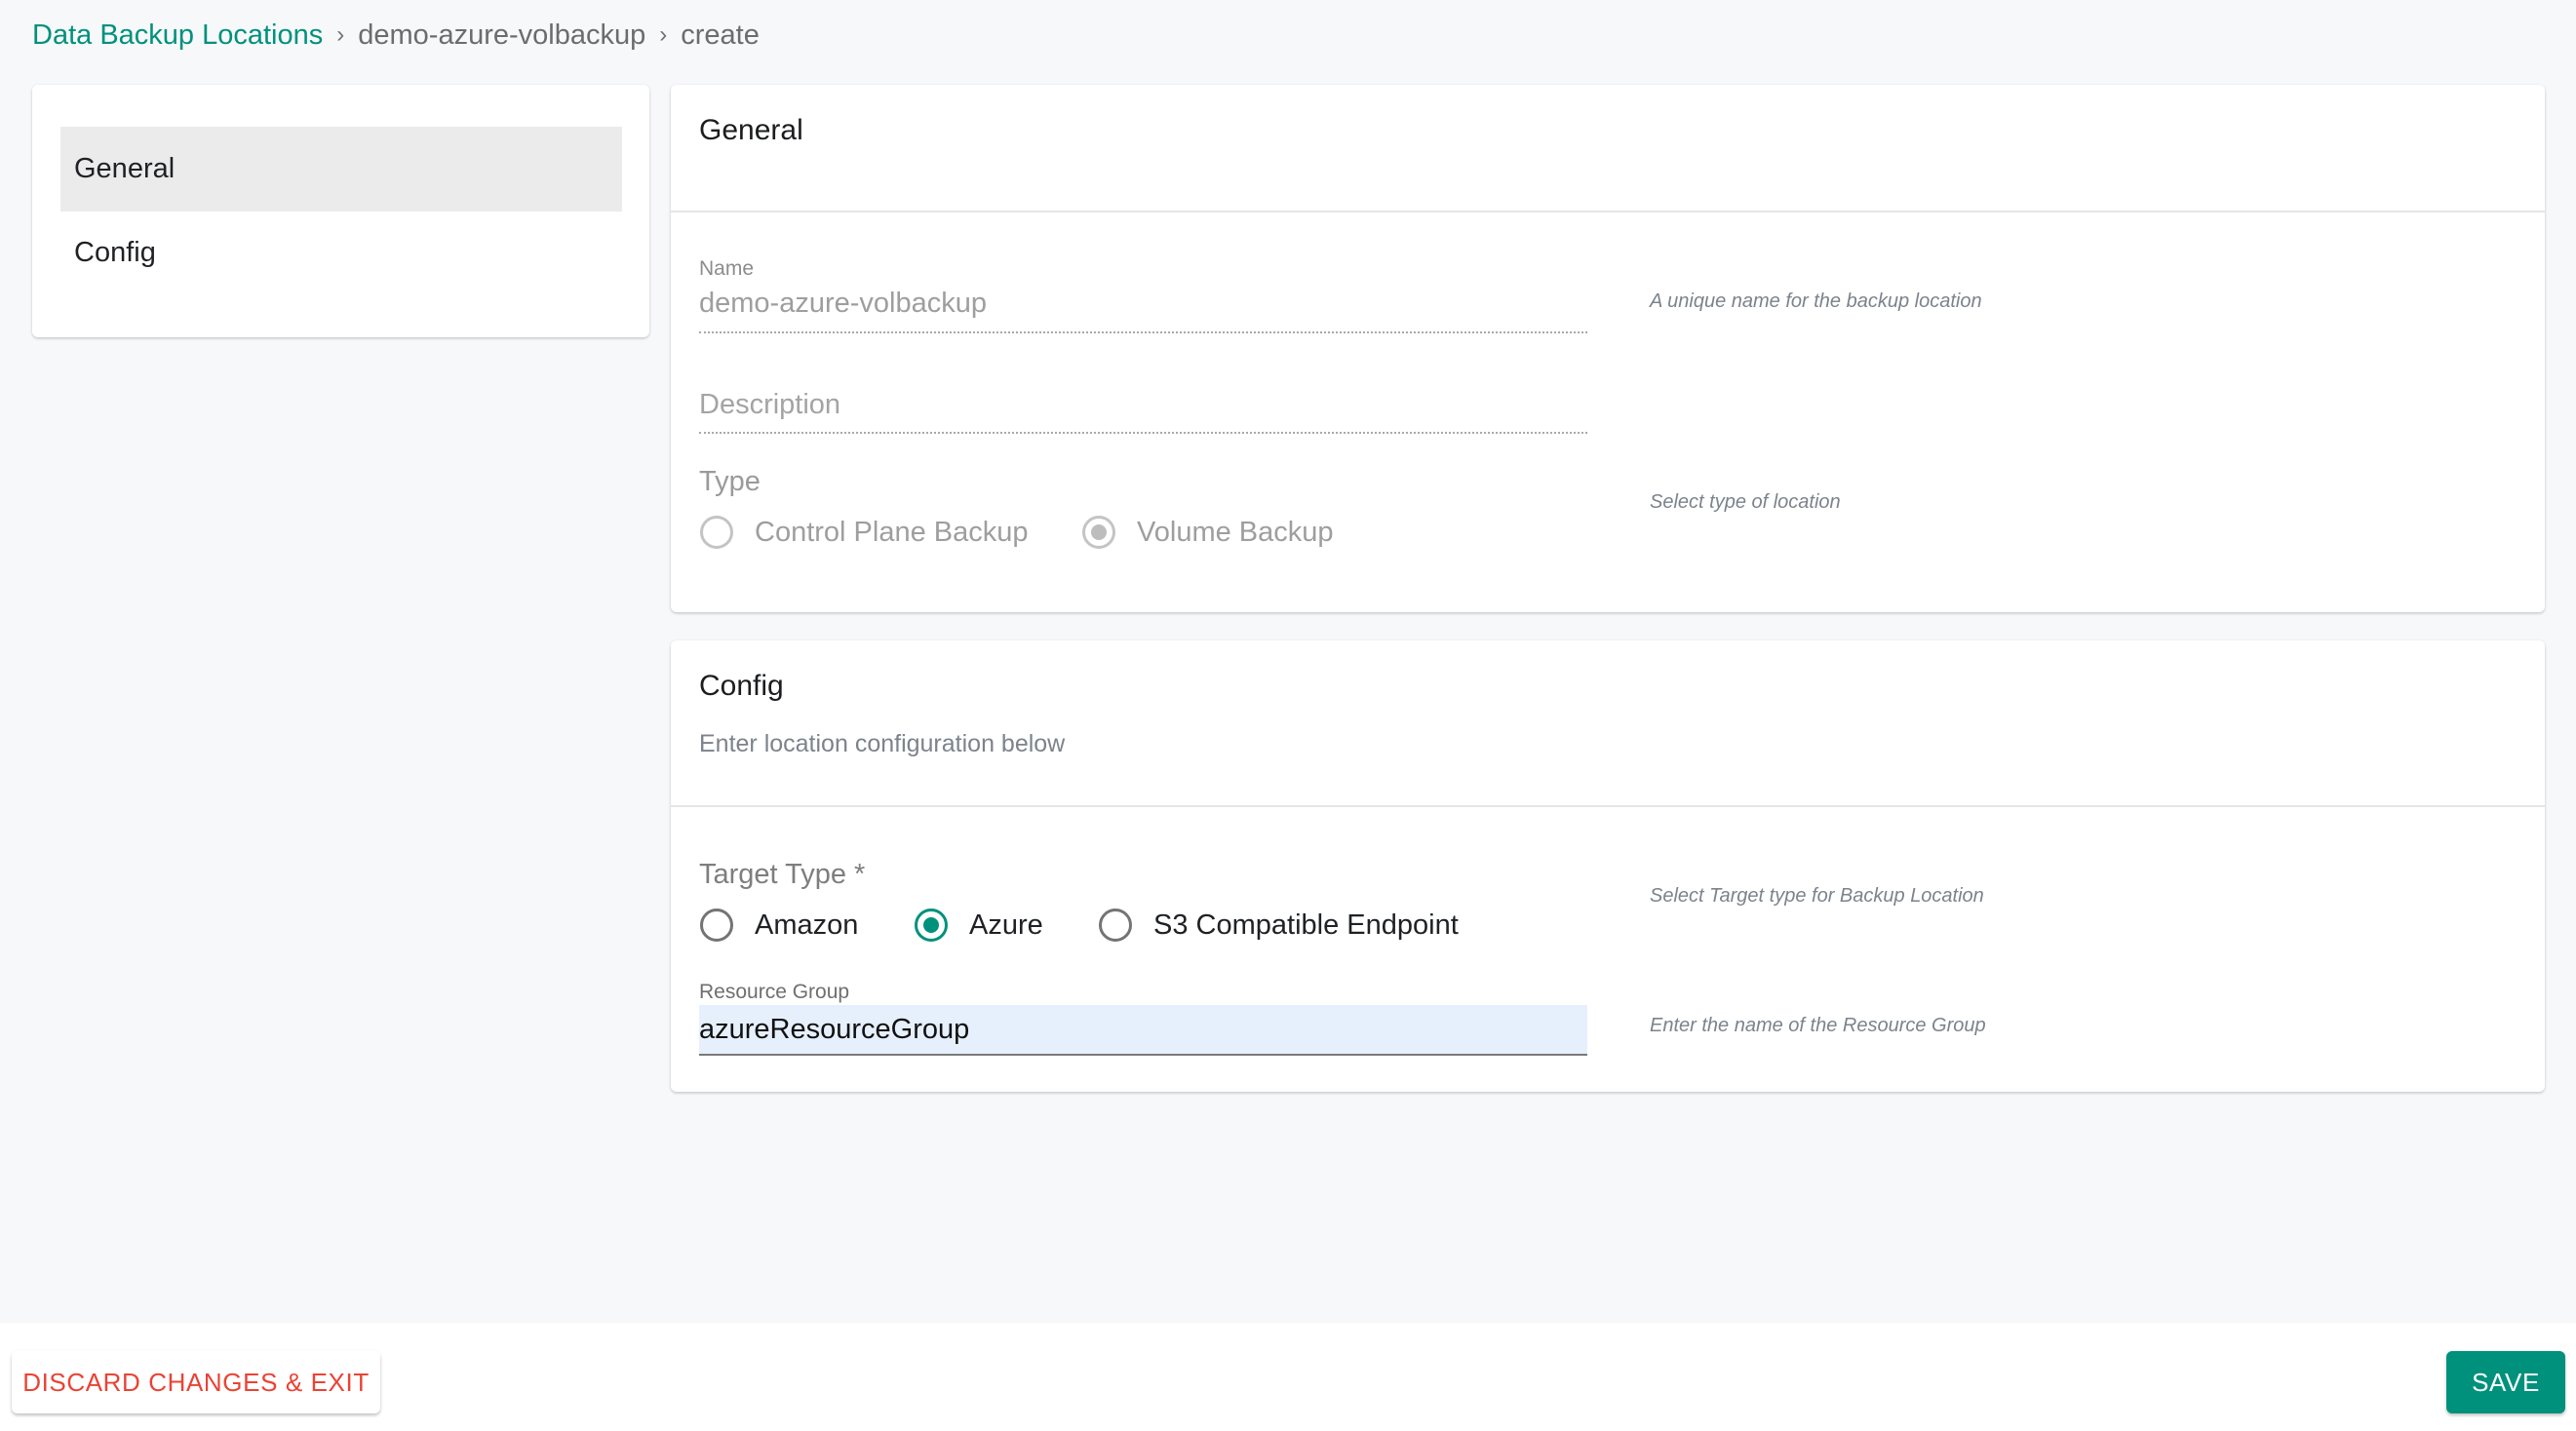  I want to click on resource-group-help-text: Enter the name of the Resource Group, so click(1818, 1026).